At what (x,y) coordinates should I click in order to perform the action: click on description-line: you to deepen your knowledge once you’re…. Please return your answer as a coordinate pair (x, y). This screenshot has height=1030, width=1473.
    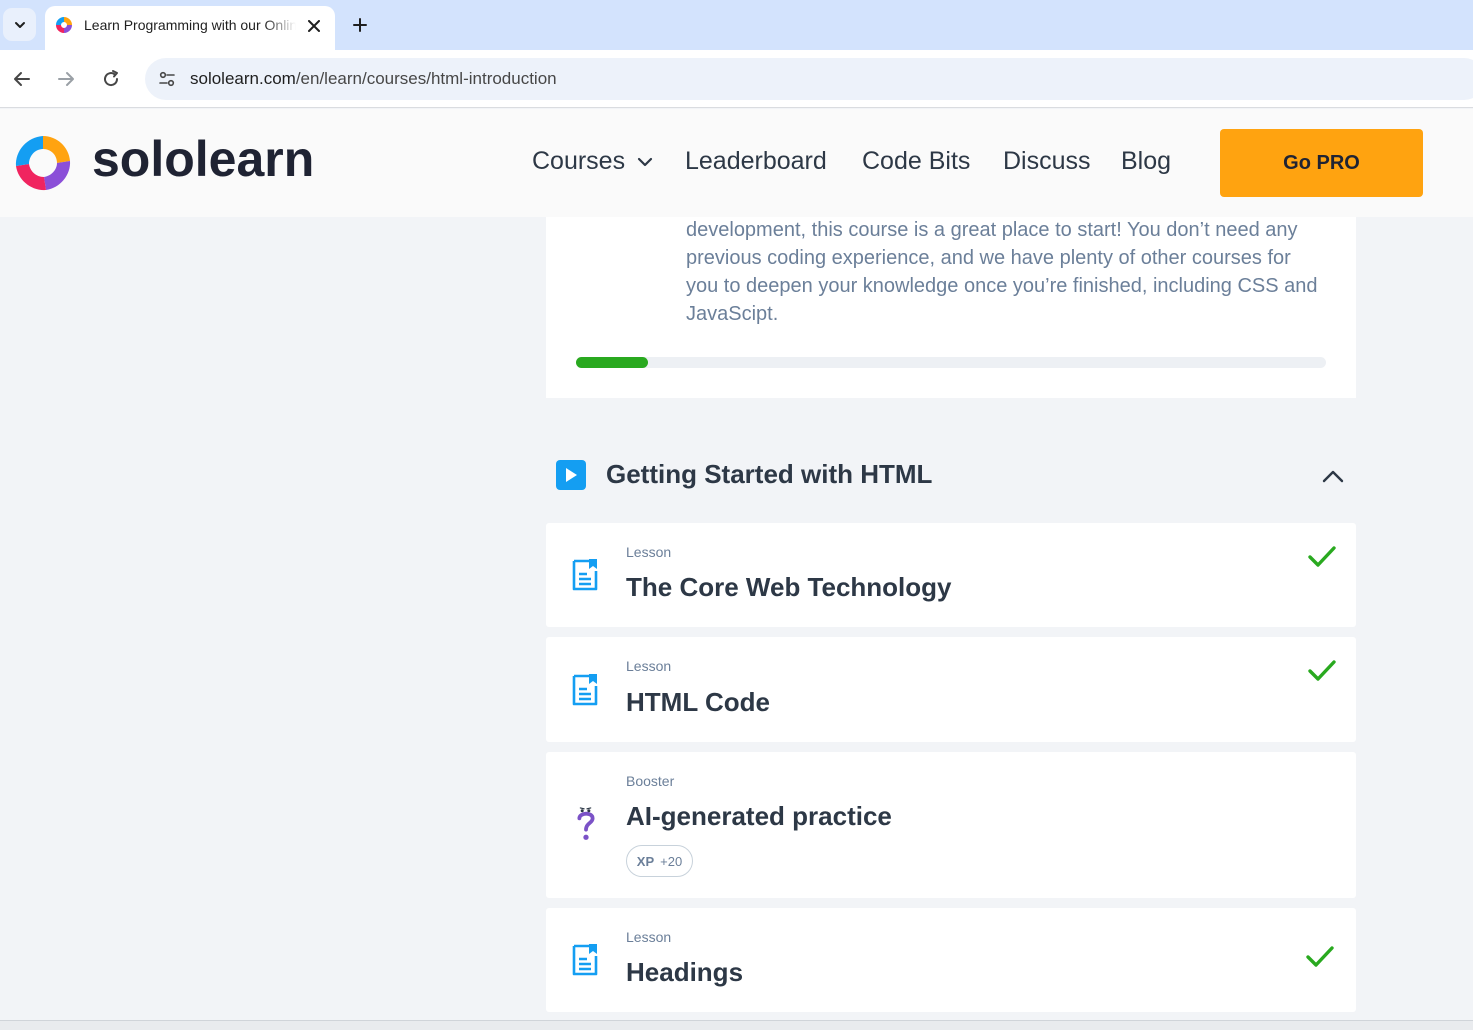
    Looking at the image, I should click on (1002, 286).